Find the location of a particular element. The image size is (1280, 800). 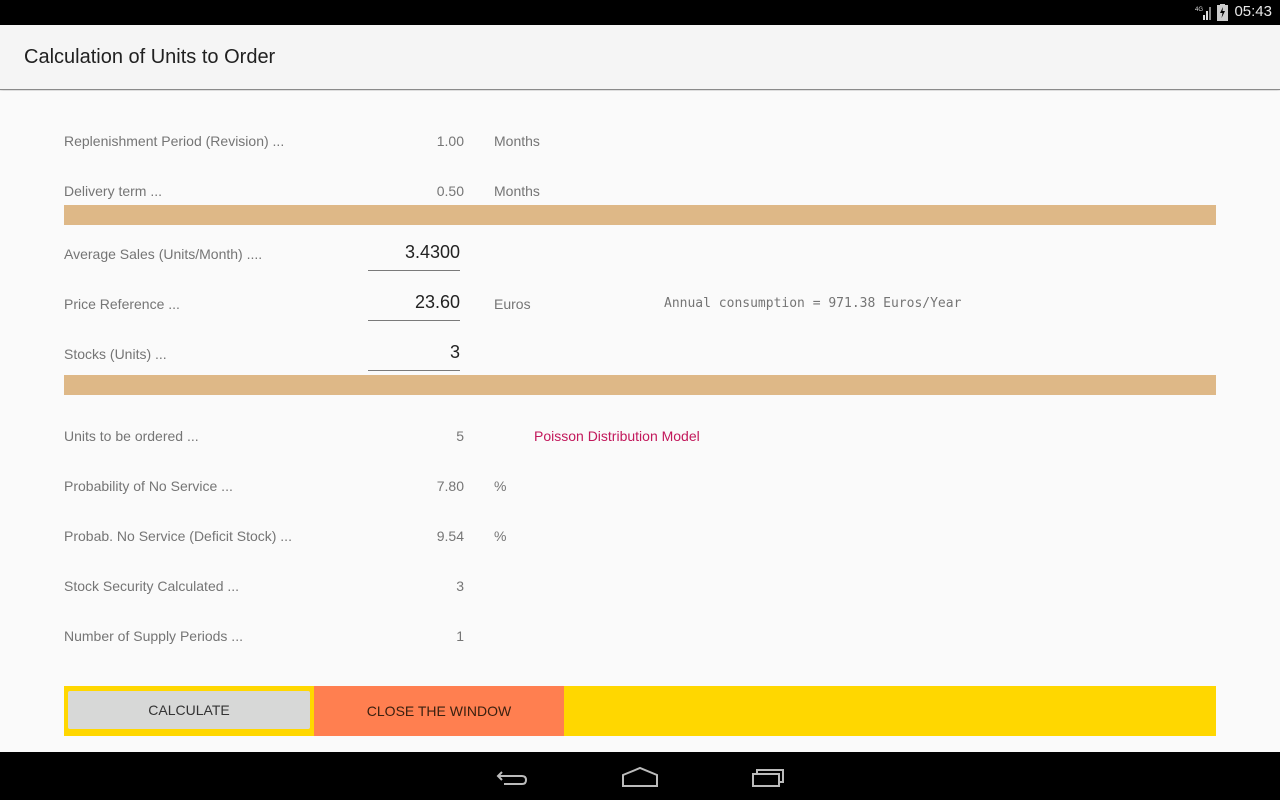

result-value: 1 is located at coordinates (460, 636).